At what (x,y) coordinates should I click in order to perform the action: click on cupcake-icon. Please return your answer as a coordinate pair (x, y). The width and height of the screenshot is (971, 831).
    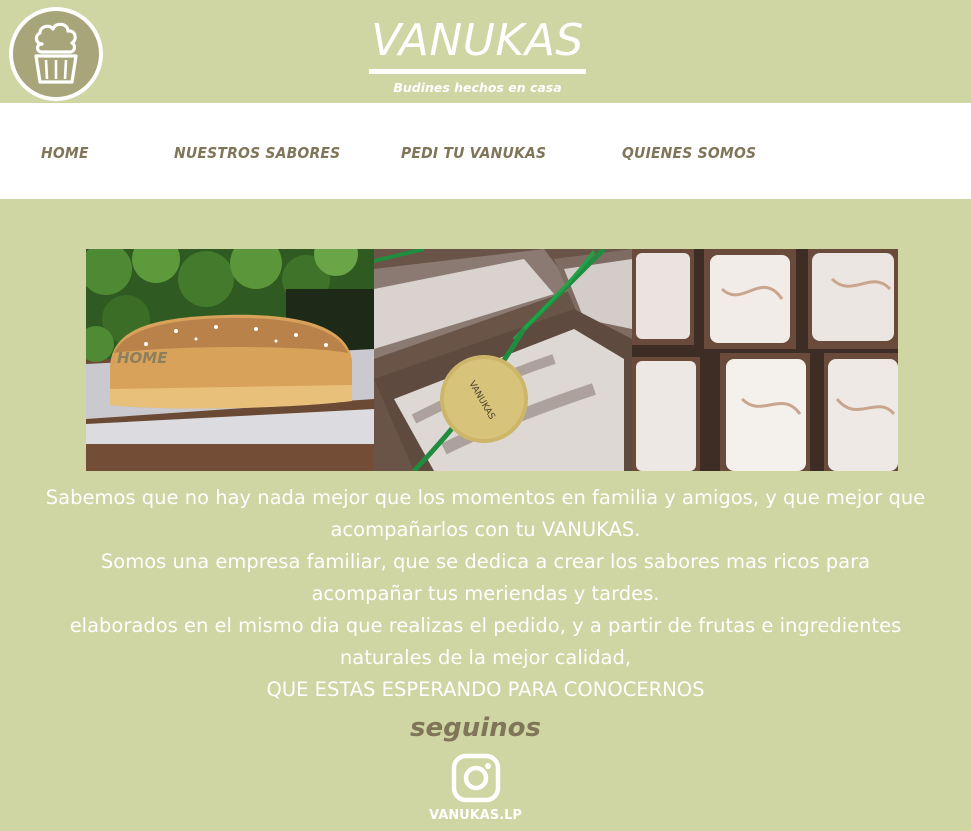
    Looking at the image, I should click on (56, 53).